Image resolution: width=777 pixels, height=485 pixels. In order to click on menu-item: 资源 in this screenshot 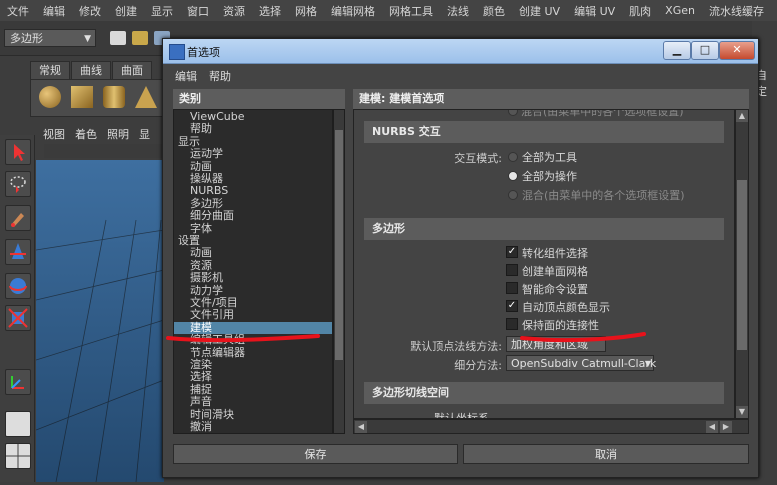, I will do `click(234, 11)`.